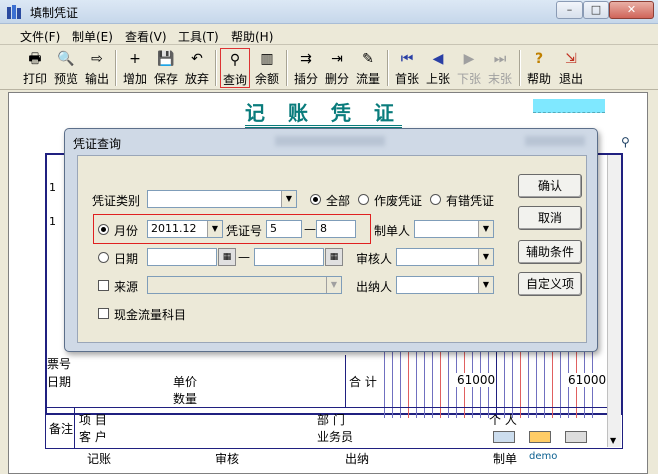 This screenshot has height=474, width=658. I want to click on dialog-title: 凭证查询, so click(97, 144).